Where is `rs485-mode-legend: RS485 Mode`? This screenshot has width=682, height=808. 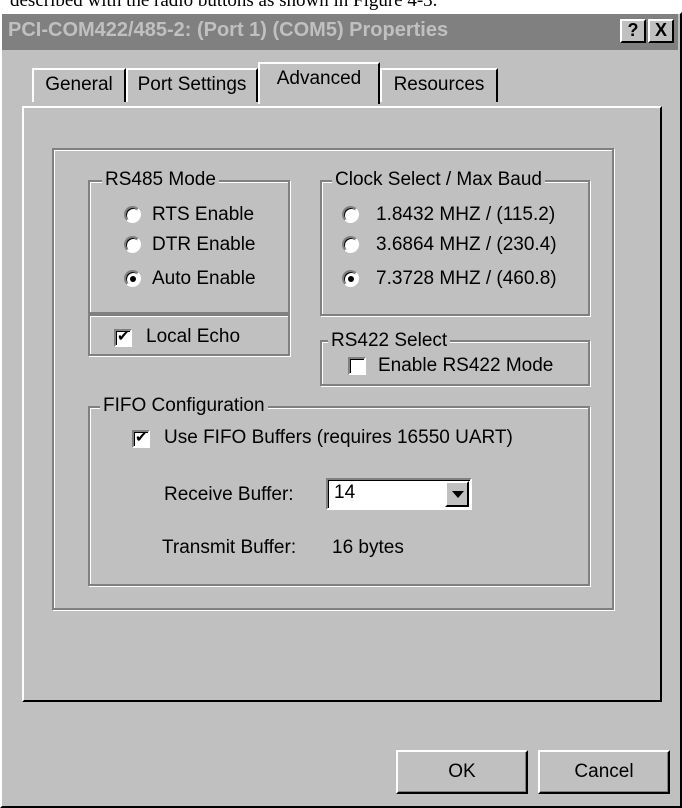 rs485-mode-legend: RS485 Mode is located at coordinates (160, 180).